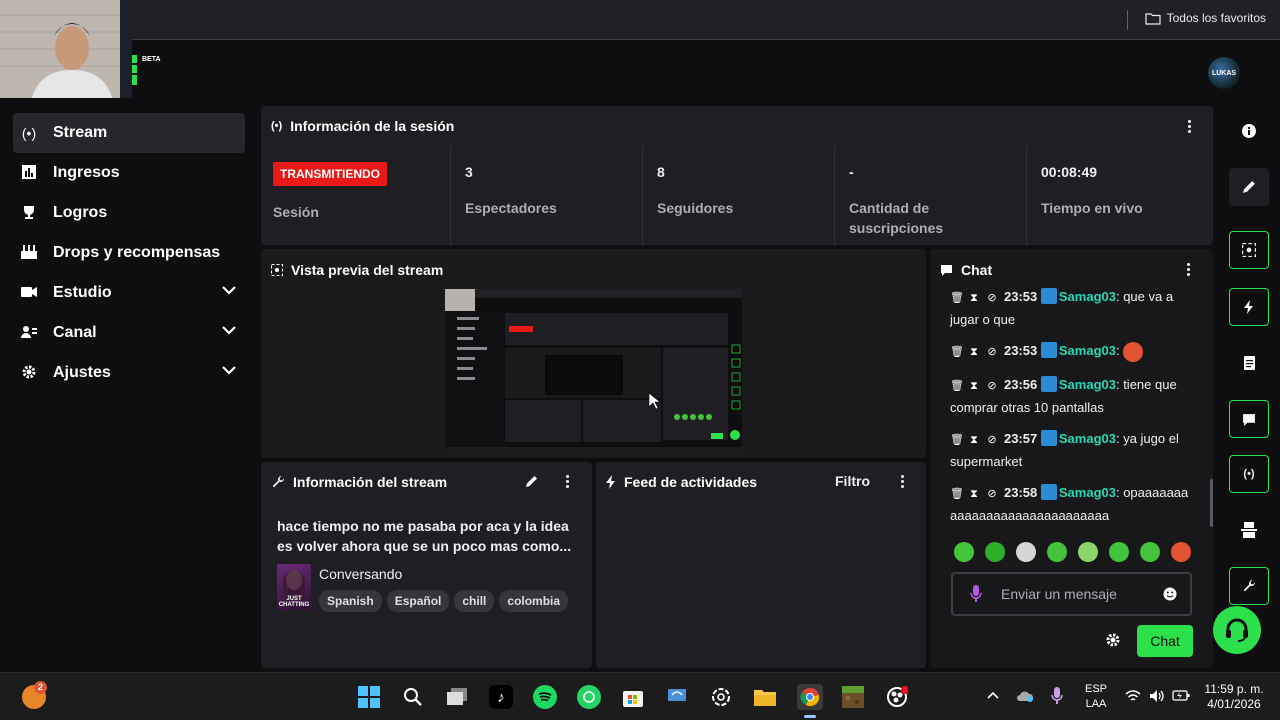 The width and height of the screenshot is (1280, 720). Describe the element at coordinates (1165, 641) in the screenshot. I see `chat-send-button: Chat` at that location.